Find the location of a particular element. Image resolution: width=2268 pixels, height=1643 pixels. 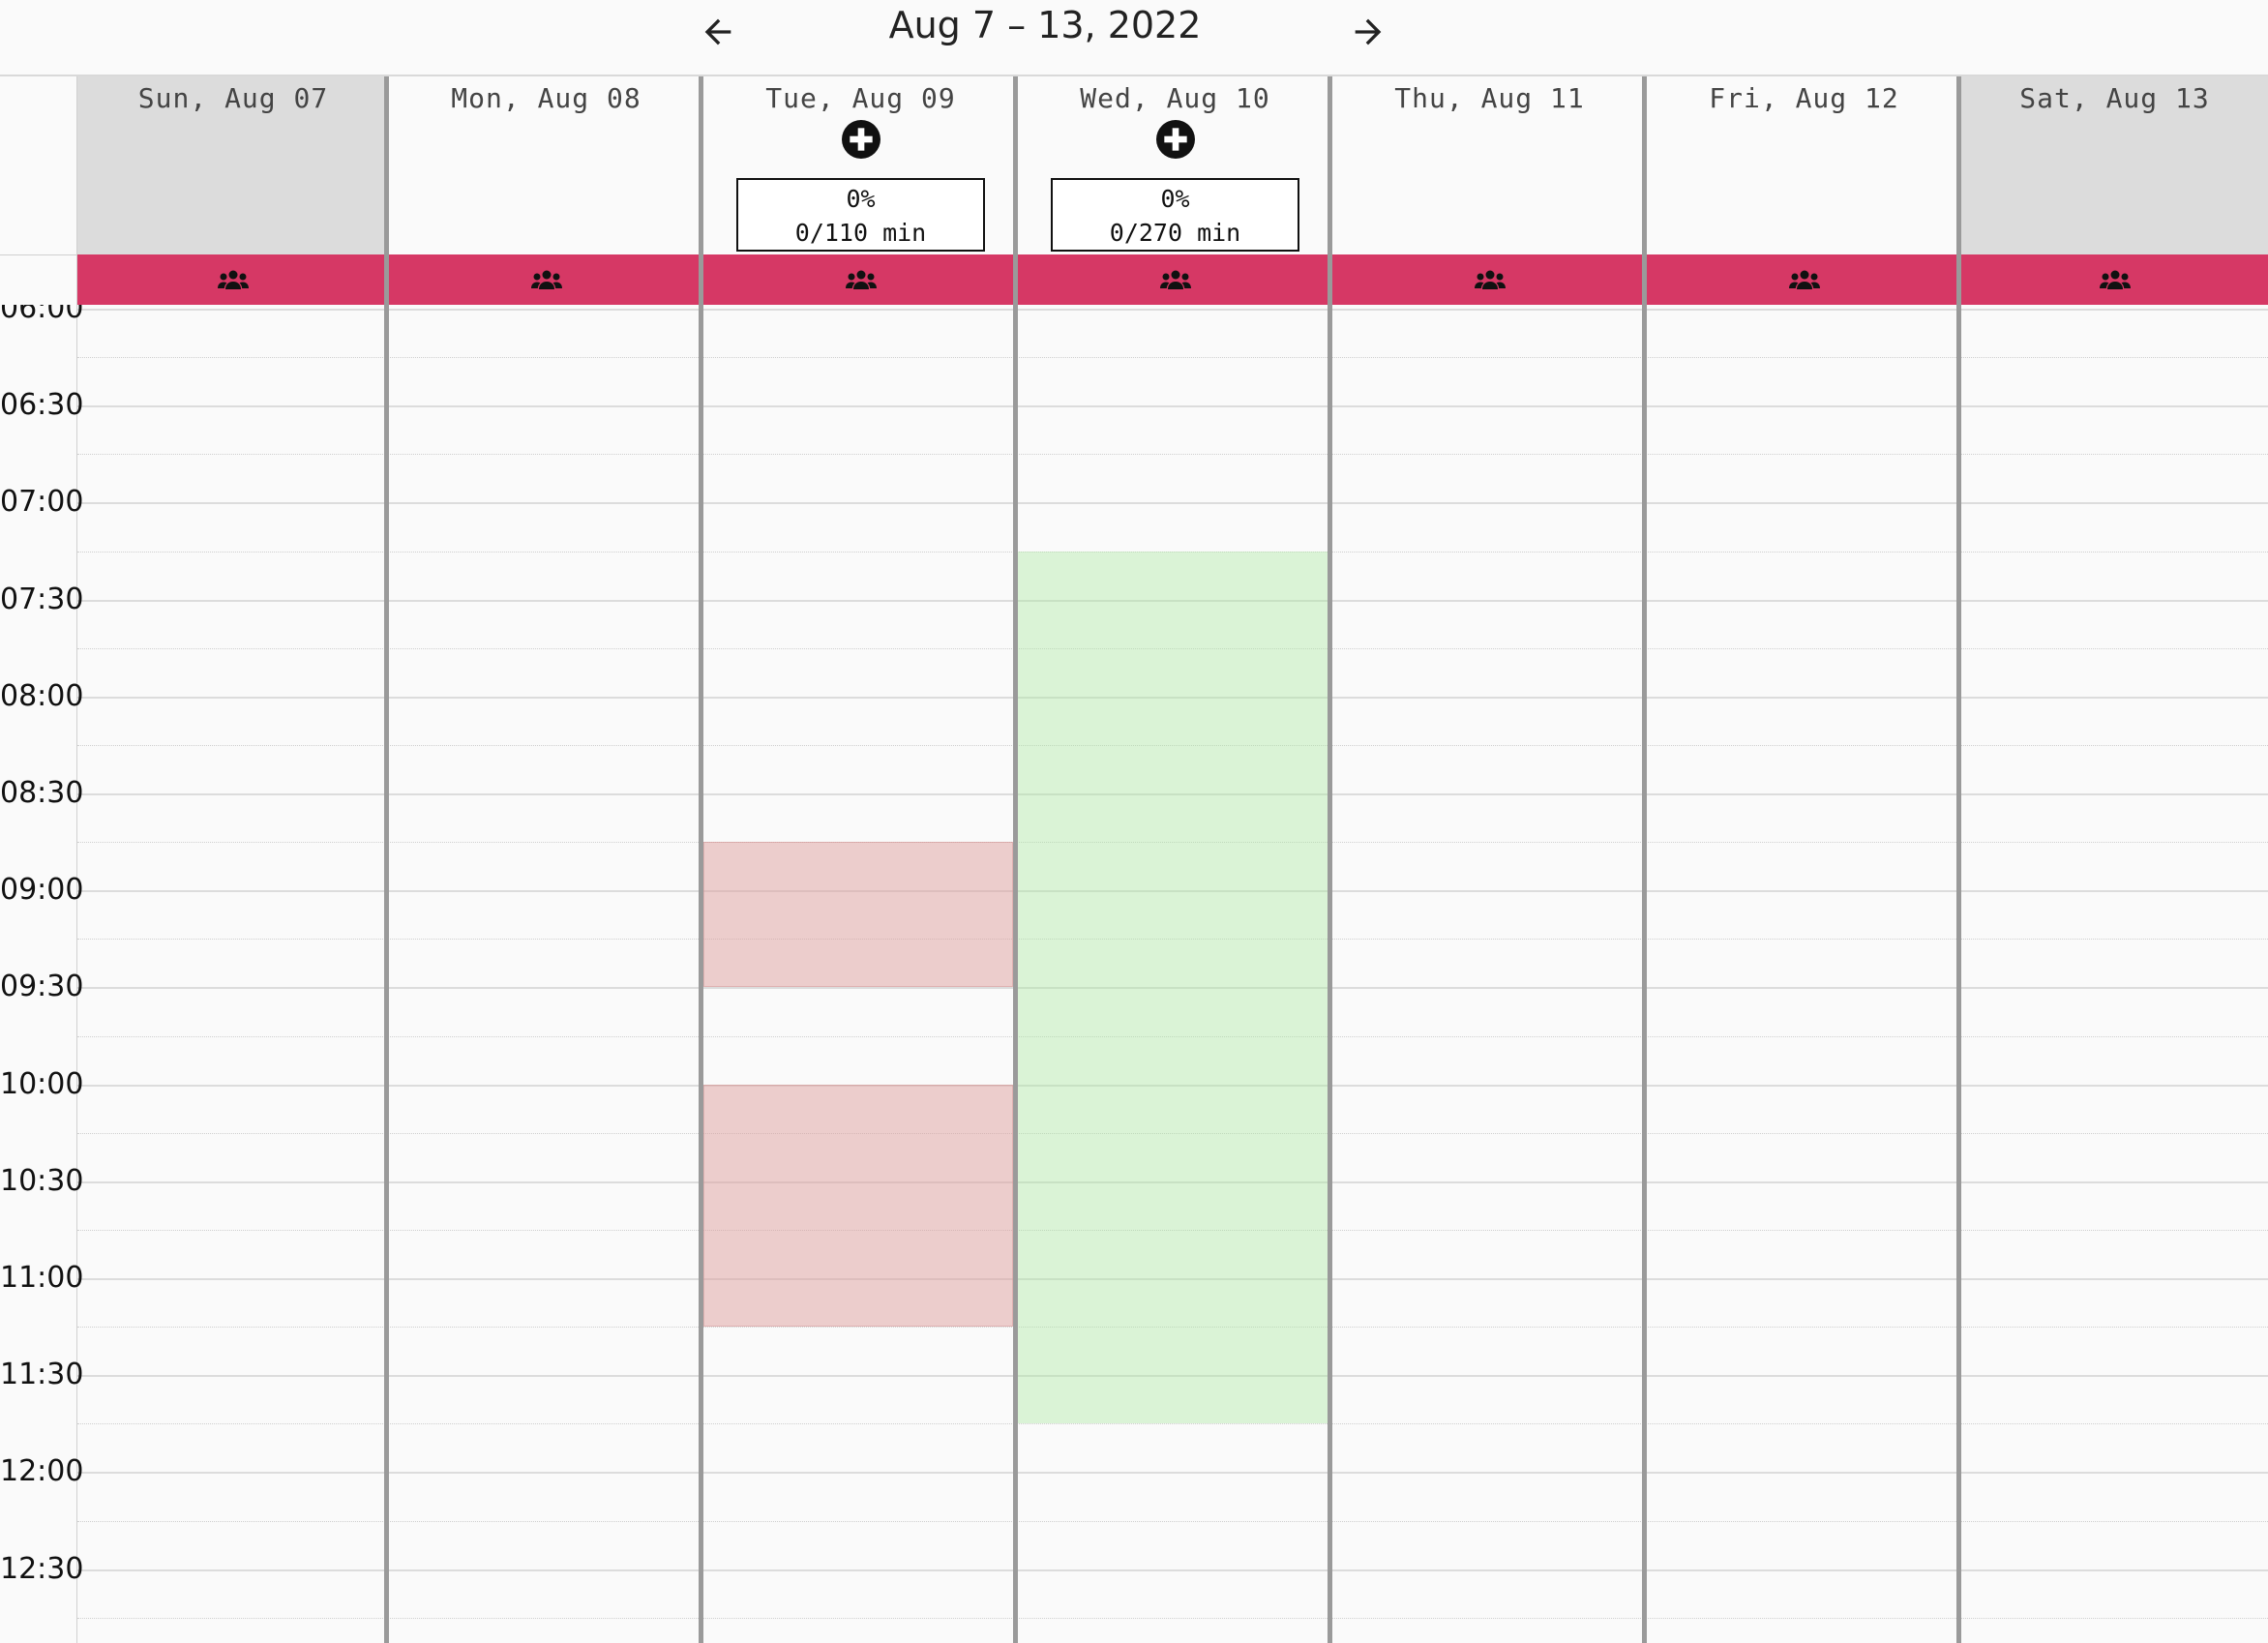

day-label: Tue, Aug 09 is located at coordinates (860, 98).